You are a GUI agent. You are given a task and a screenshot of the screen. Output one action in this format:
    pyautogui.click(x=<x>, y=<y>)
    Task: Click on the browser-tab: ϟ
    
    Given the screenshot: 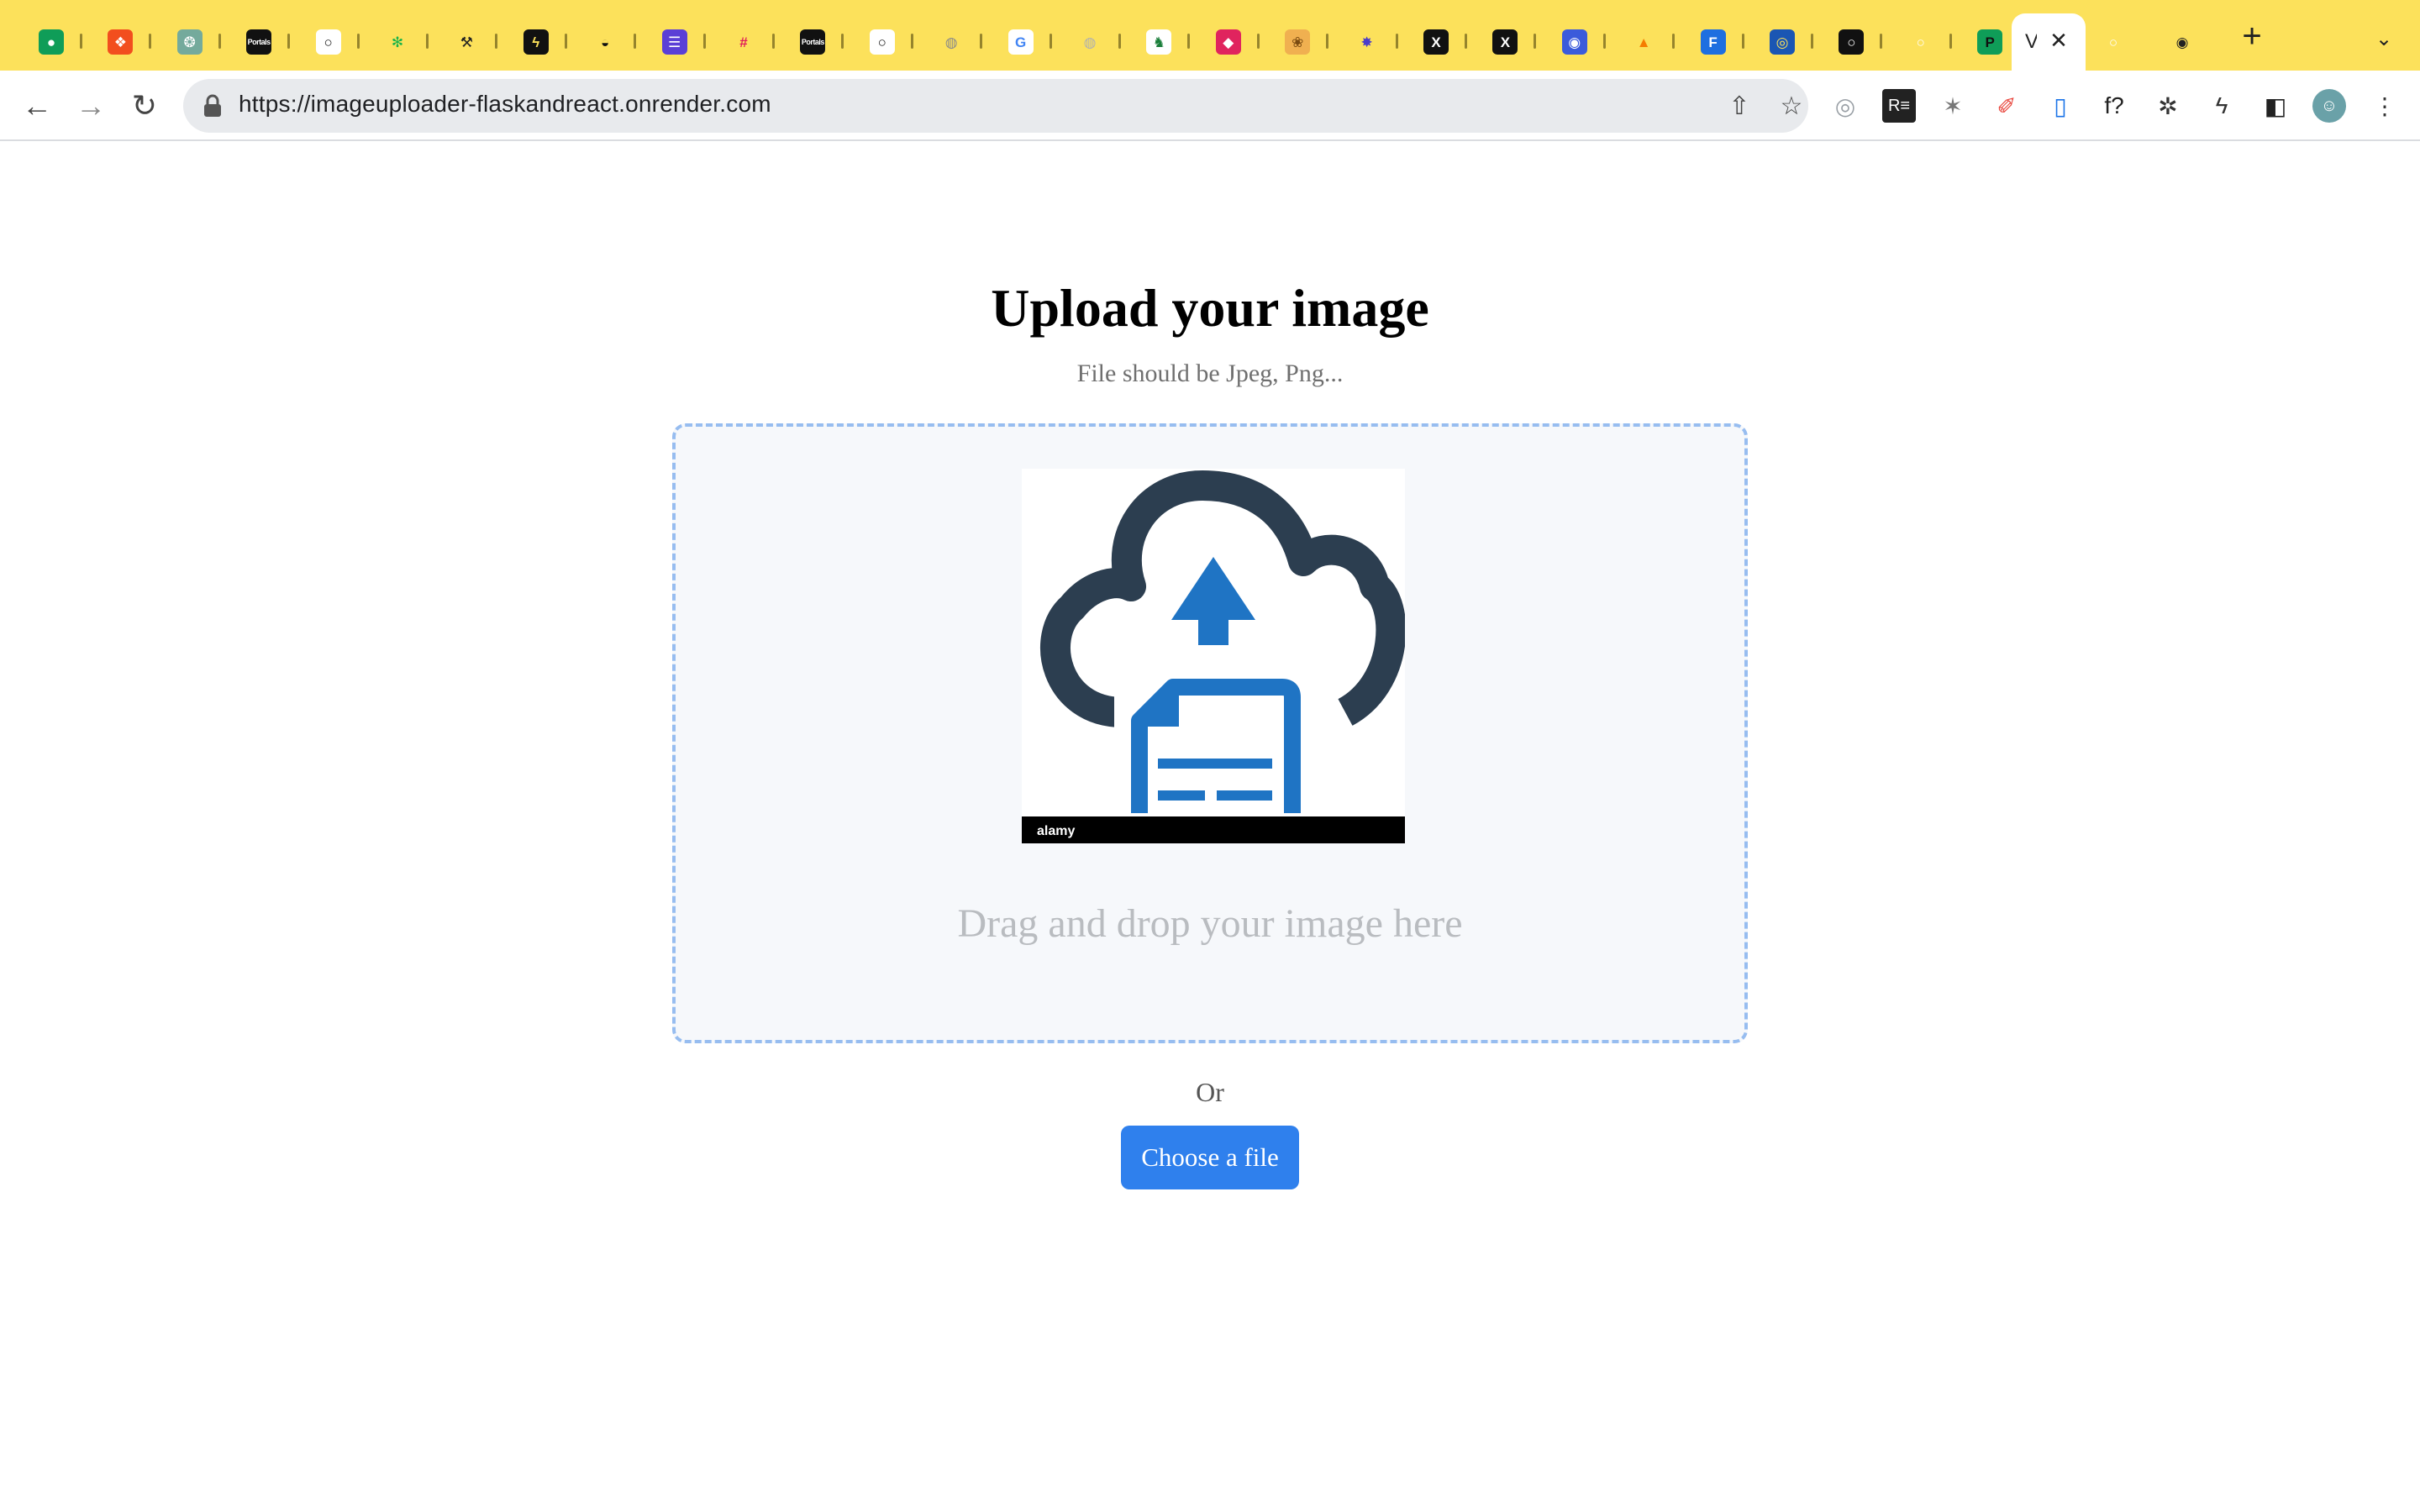 What is the action you would take?
    pyautogui.click(x=542, y=42)
    